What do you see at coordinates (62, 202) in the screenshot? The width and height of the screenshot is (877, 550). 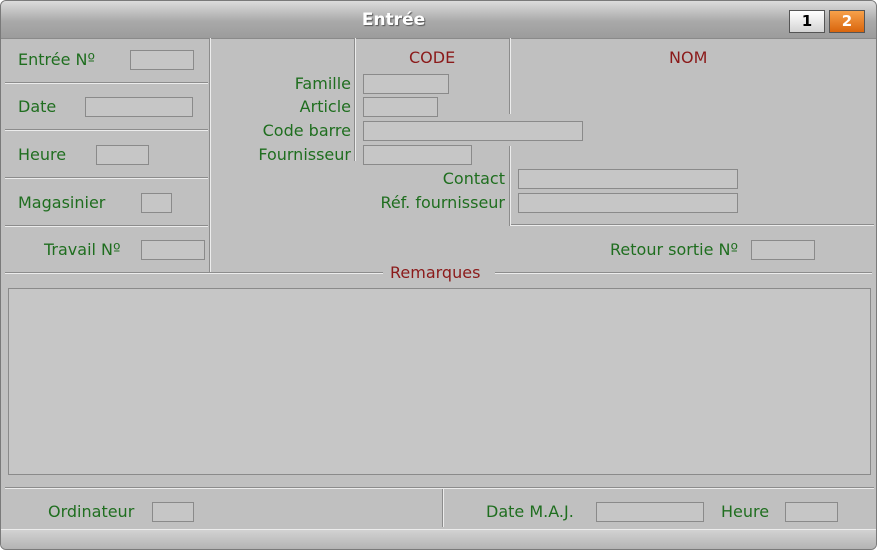 I see `storekeeper-label: Magasinier` at bounding box center [62, 202].